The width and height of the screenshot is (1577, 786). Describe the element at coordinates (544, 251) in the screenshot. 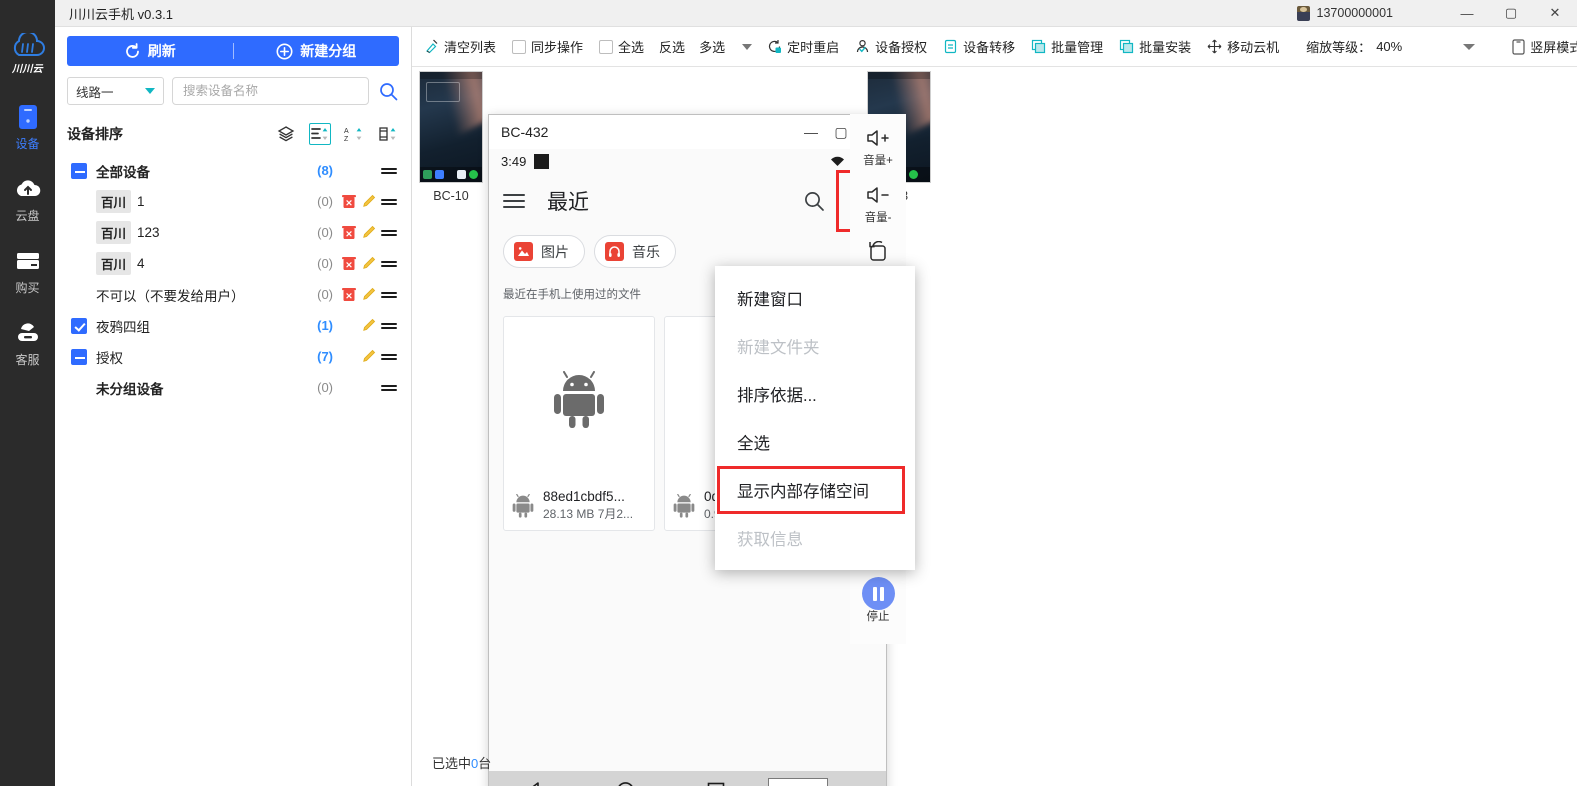

I see `filter-chip-images: 图片` at that location.